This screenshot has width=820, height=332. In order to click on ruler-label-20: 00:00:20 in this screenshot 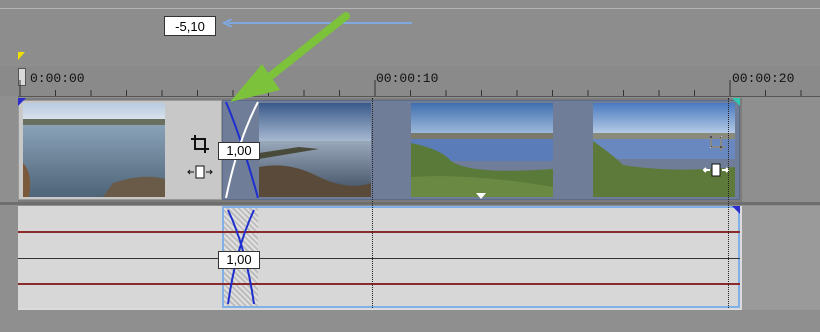, I will do `click(763, 78)`.